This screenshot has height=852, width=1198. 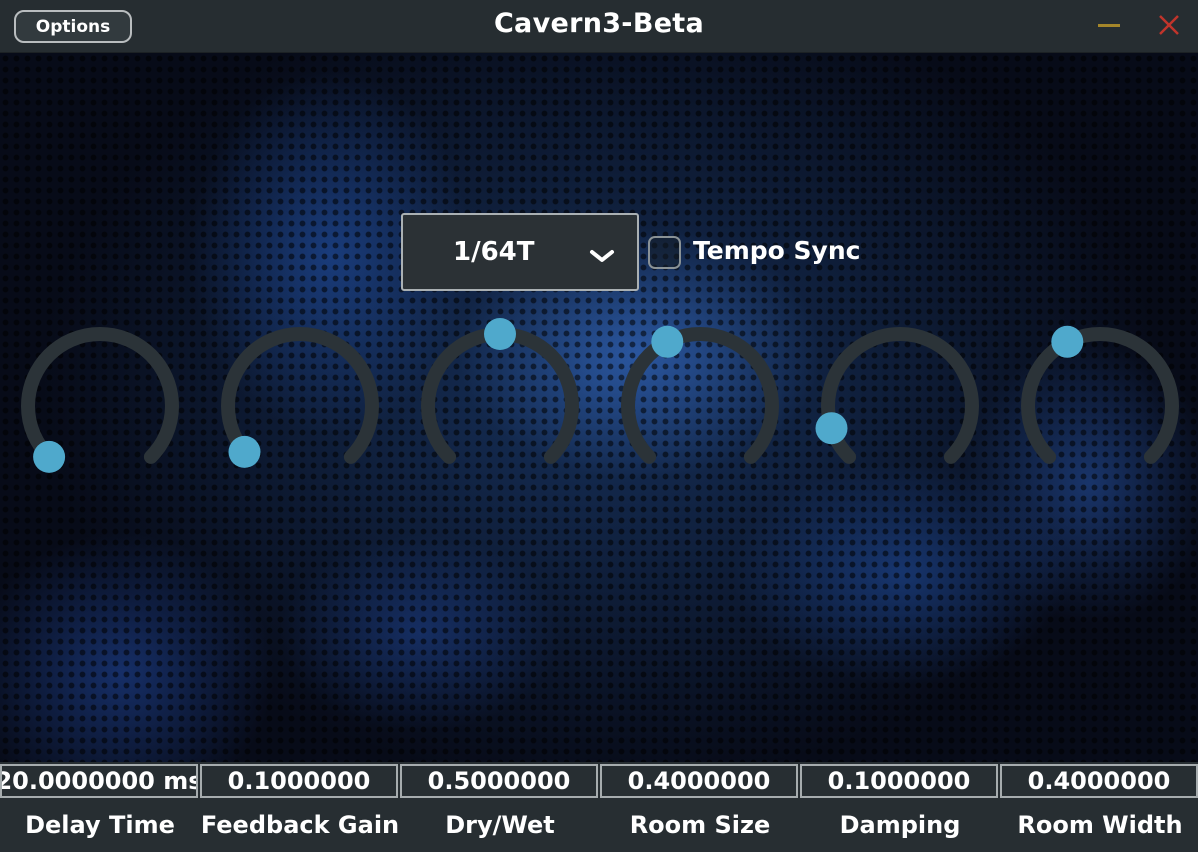 I want to click on room-size-label: Room Size, so click(x=700, y=825).